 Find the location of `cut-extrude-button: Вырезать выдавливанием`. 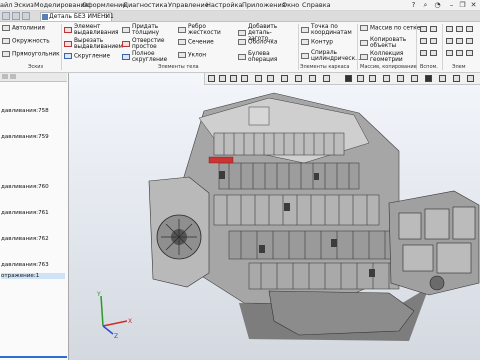

cut-extrude-button: Вырезать выдавливанием is located at coordinates (93, 44).